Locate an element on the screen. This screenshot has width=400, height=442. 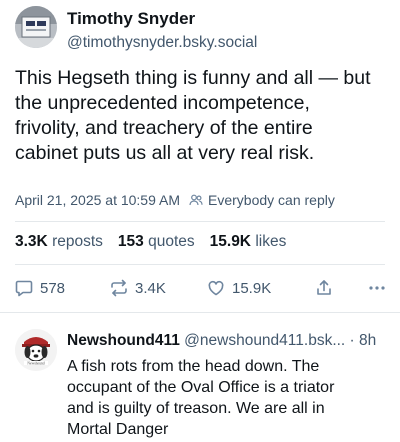
reposts-stat: 3.3K reposts is located at coordinates (59, 242).